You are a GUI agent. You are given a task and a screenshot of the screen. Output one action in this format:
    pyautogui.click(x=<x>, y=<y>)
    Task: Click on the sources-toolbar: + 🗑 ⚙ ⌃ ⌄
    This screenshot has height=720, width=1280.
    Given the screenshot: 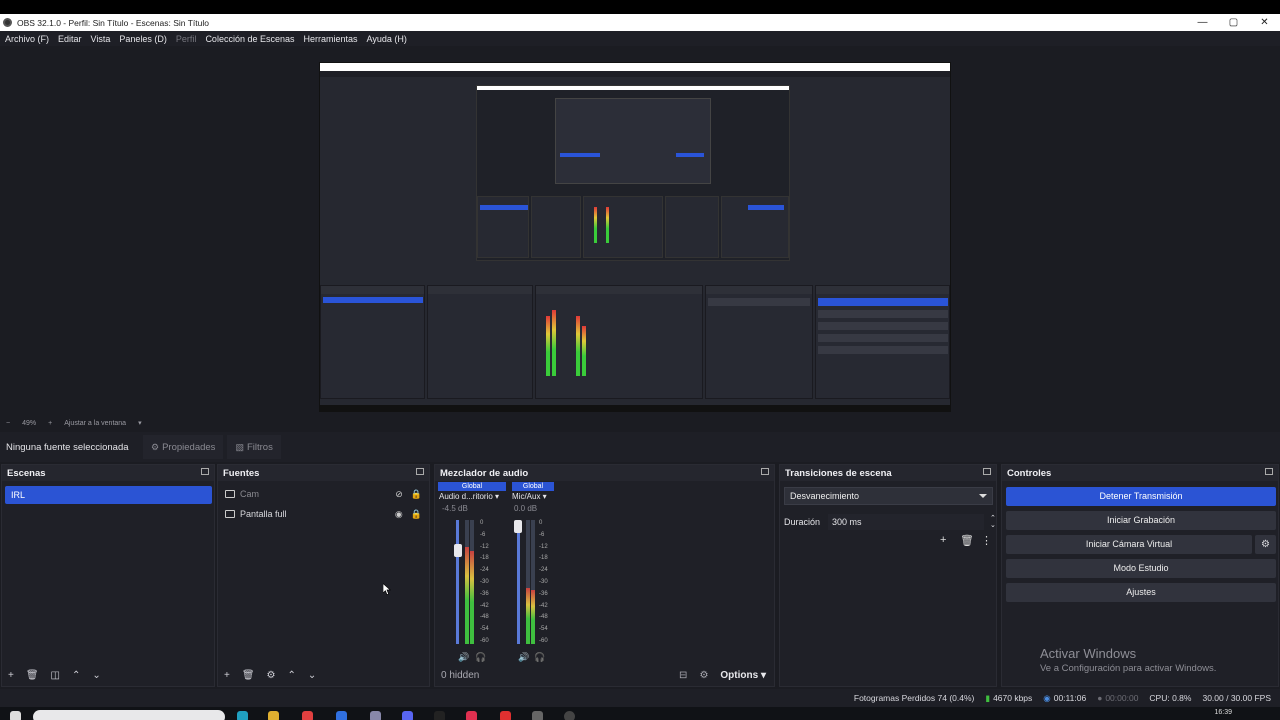 What is the action you would take?
    pyautogui.click(x=323, y=675)
    